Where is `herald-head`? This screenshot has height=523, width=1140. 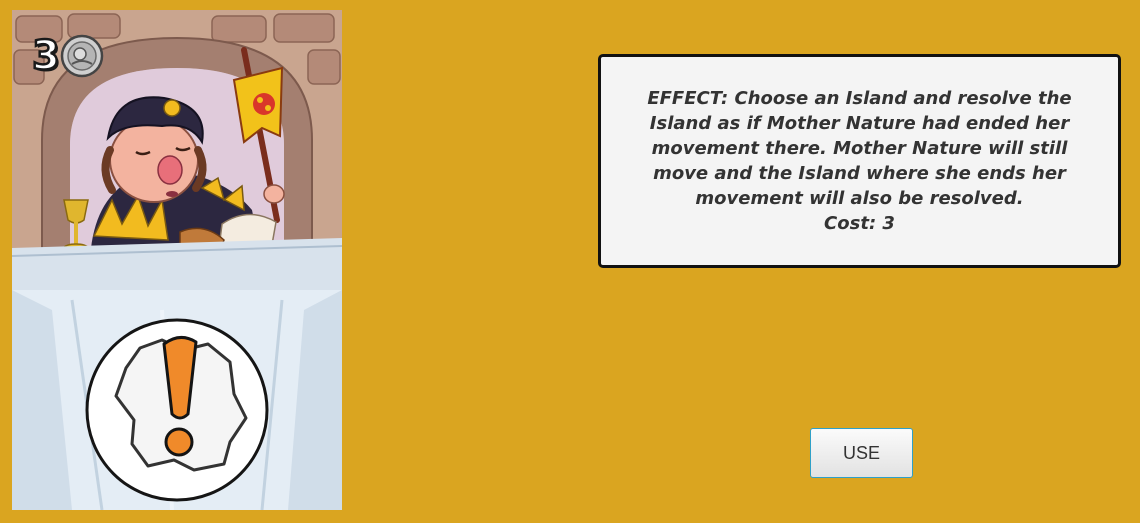 herald-head is located at coordinates (154, 160).